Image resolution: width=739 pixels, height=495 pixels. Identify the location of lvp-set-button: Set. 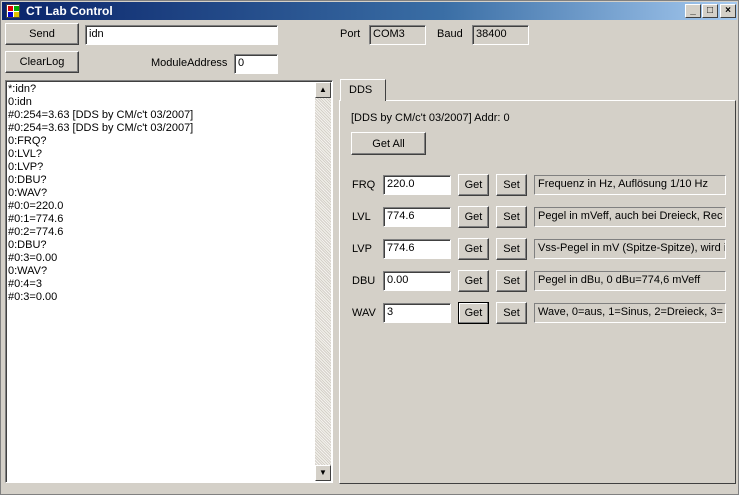
(511, 249).